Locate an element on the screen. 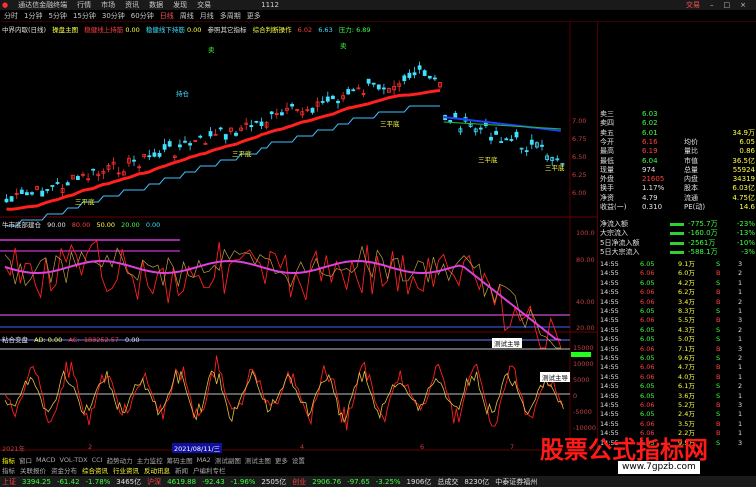 This screenshot has height=487, width=756. tick-volume: 3.6万 is located at coordinates (686, 395).